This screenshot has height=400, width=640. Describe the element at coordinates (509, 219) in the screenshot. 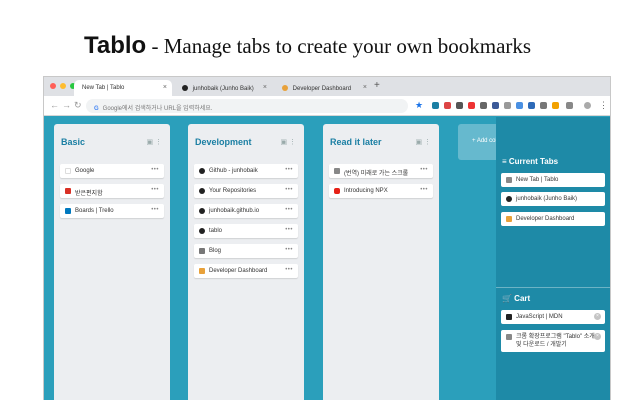

I see `chrome-icon` at that location.